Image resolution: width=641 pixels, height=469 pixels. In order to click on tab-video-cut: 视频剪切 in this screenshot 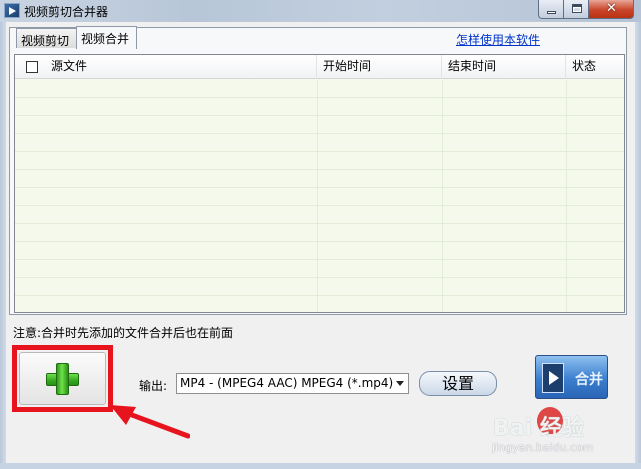, I will do `click(46, 38)`.